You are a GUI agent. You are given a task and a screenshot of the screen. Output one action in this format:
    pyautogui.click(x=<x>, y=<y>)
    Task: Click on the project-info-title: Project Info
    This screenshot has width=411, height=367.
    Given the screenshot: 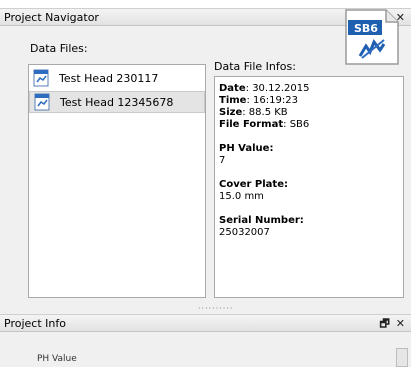 What is the action you would take?
    pyautogui.click(x=35, y=323)
    